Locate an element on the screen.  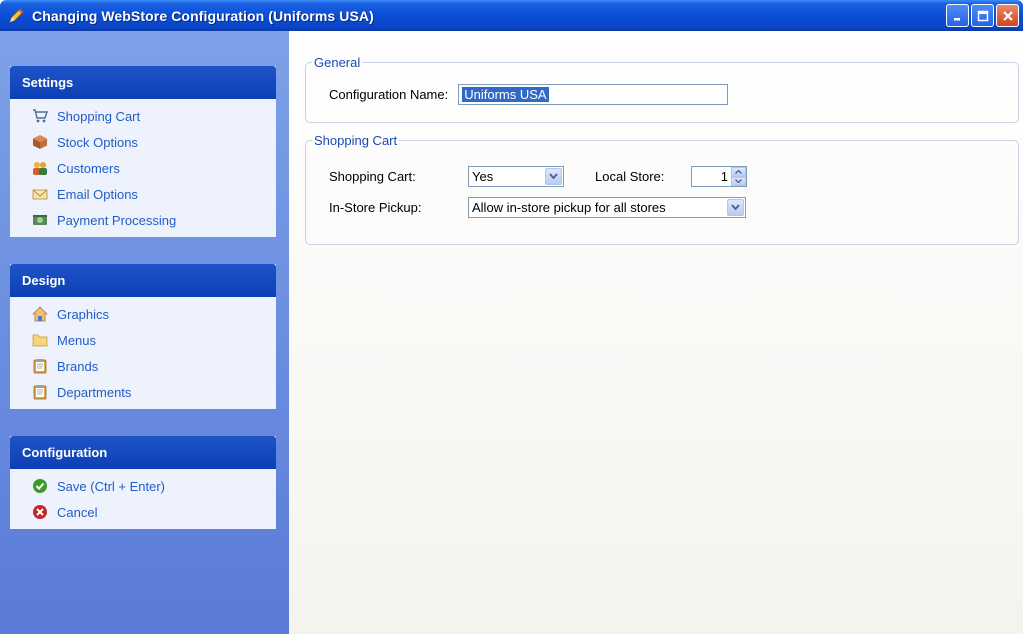
sidebar-item-payment-processing: Payment Processing is located at coordinates (143, 220).